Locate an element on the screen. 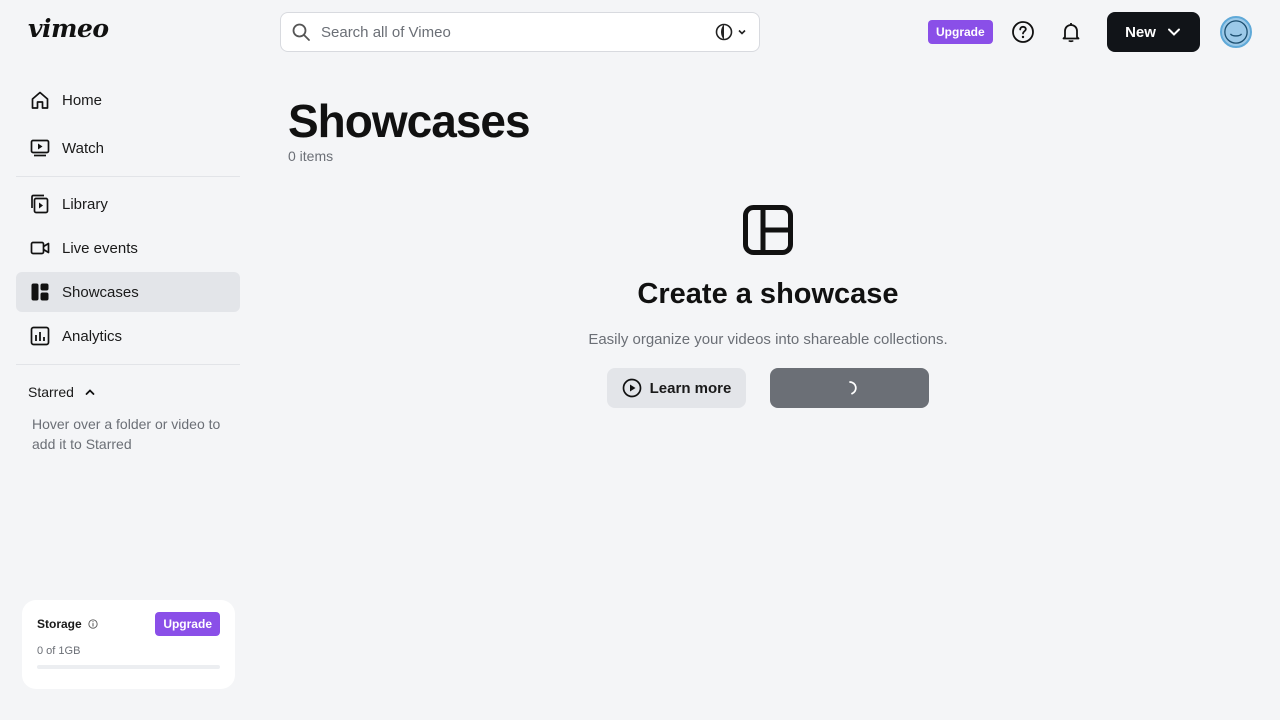  search-icon is located at coordinates (301, 32).